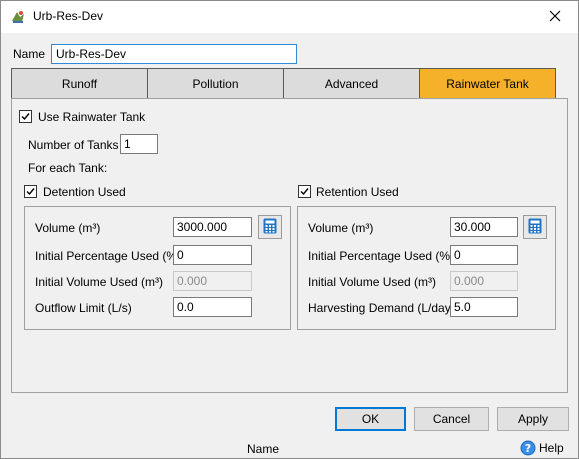 Image resolution: width=579 pixels, height=459 pixels. What do you see at coordinates (372, 282) in the screenshot?
I see `retention-initial-vol-label: Initial Volume Used (m³)` at bounding box center [372, 282].